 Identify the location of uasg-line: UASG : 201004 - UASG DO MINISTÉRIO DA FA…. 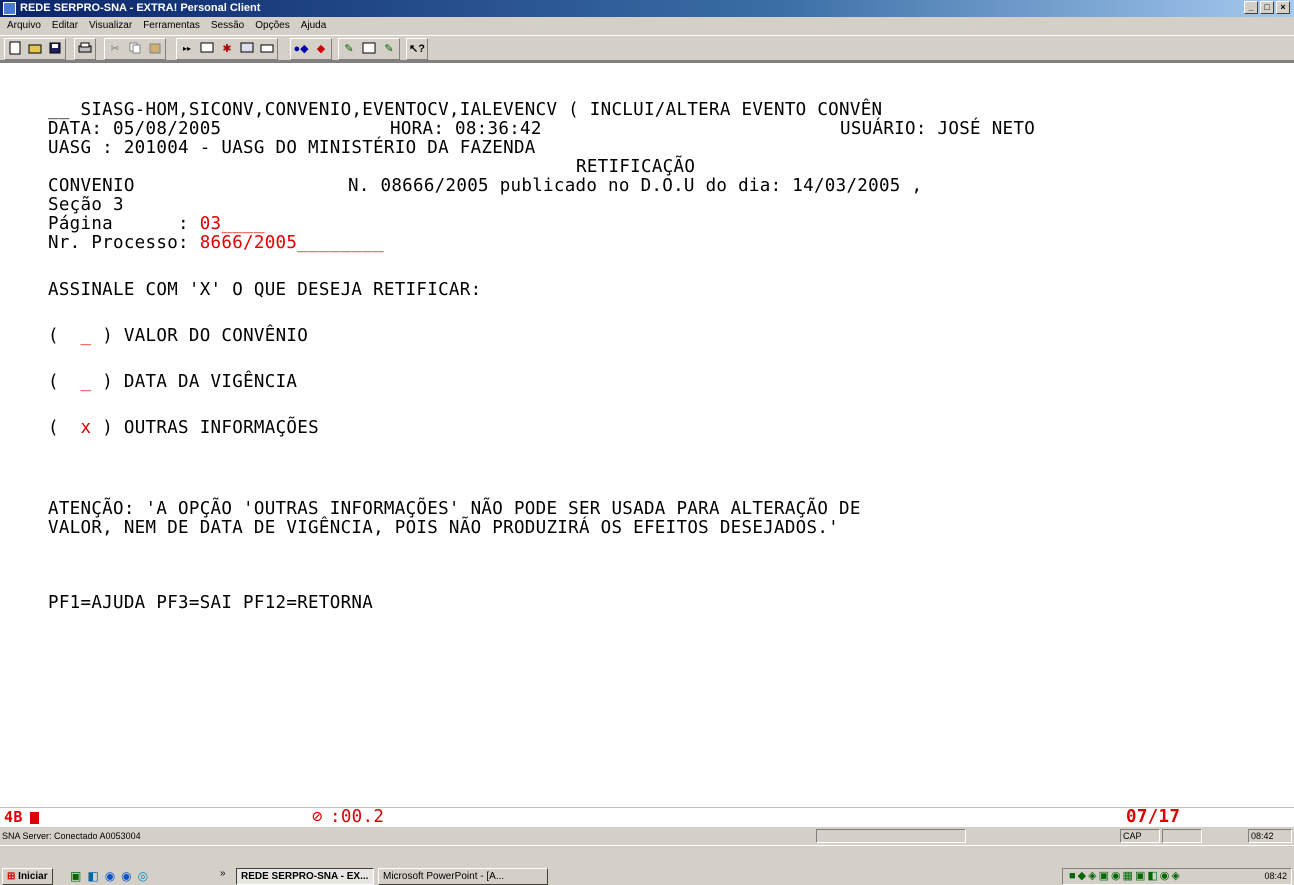
(292, 148).